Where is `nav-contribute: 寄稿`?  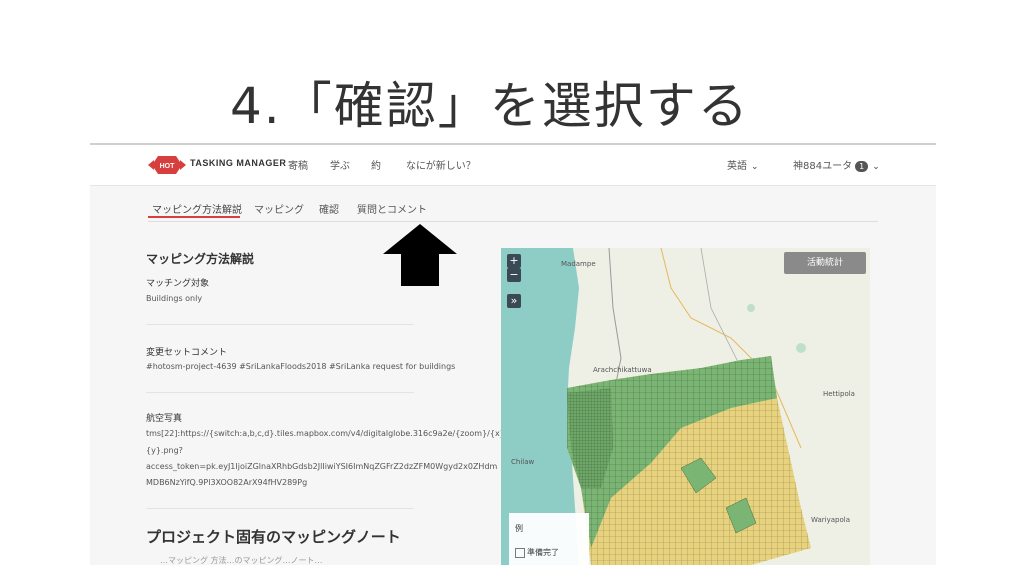 nav-contribute: 寄稿 is located at coordinates (298, 164).